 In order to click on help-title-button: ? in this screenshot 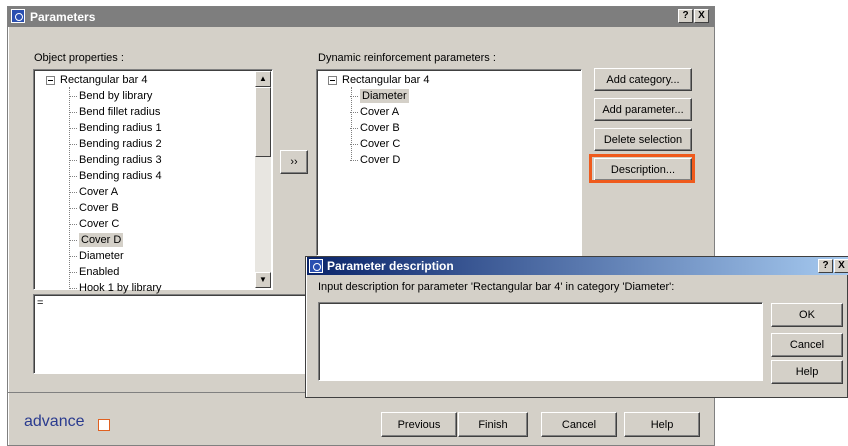, I will do `click(685, 16)`.